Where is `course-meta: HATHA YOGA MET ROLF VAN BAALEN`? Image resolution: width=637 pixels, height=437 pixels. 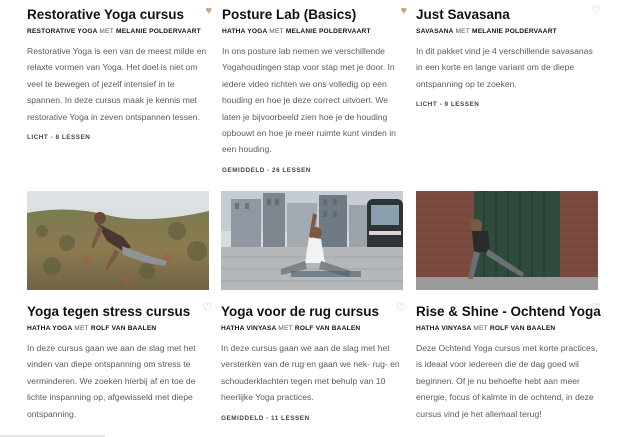
course-meta: HATHA YOGA MET ROLF VAN BAALEN is located at coordinates (118, 328).